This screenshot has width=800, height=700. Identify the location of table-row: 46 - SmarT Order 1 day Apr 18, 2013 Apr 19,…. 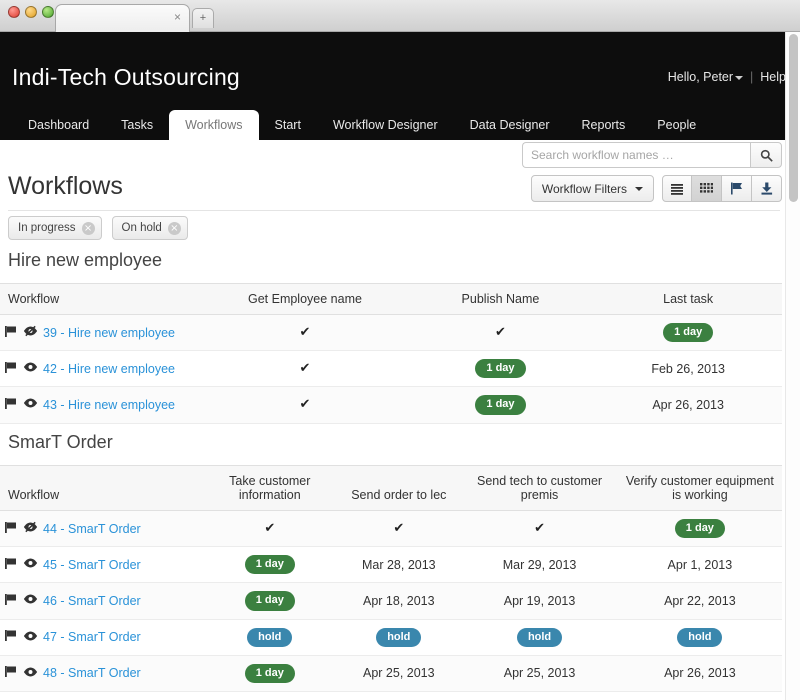
(391, 601).